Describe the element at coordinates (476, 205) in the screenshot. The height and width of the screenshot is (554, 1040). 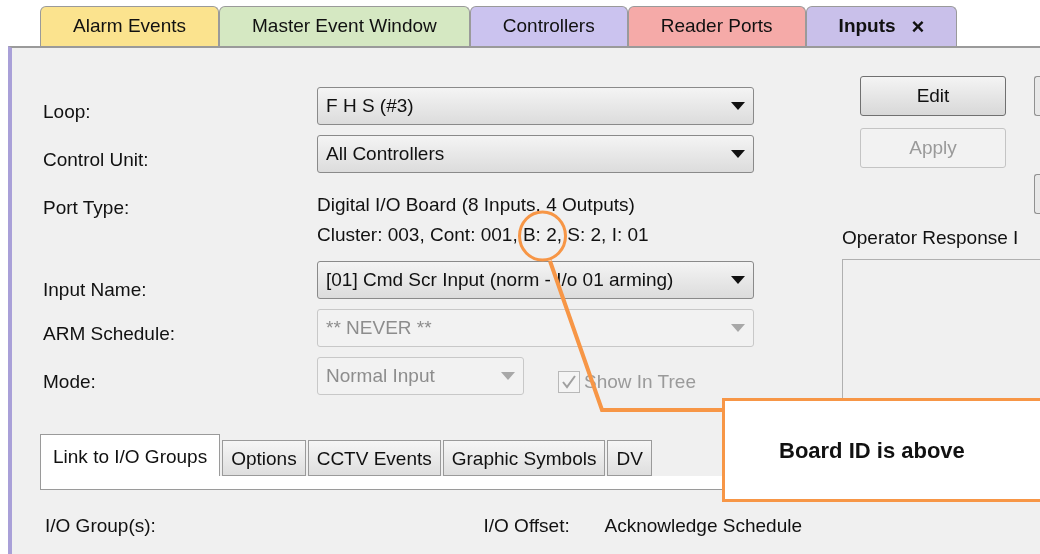
I see `port-info-text: Digital I/O Board (8 Inputs, 4 Outputs)` at that location.